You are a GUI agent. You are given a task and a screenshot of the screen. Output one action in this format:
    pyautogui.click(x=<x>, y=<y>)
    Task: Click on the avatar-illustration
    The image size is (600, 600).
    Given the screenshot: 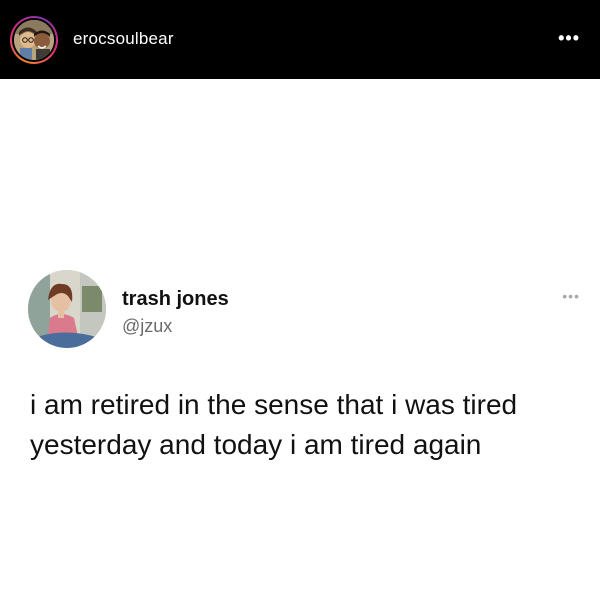 What is the action you would take?
    pyautogui.click(x=34, y=40)
    